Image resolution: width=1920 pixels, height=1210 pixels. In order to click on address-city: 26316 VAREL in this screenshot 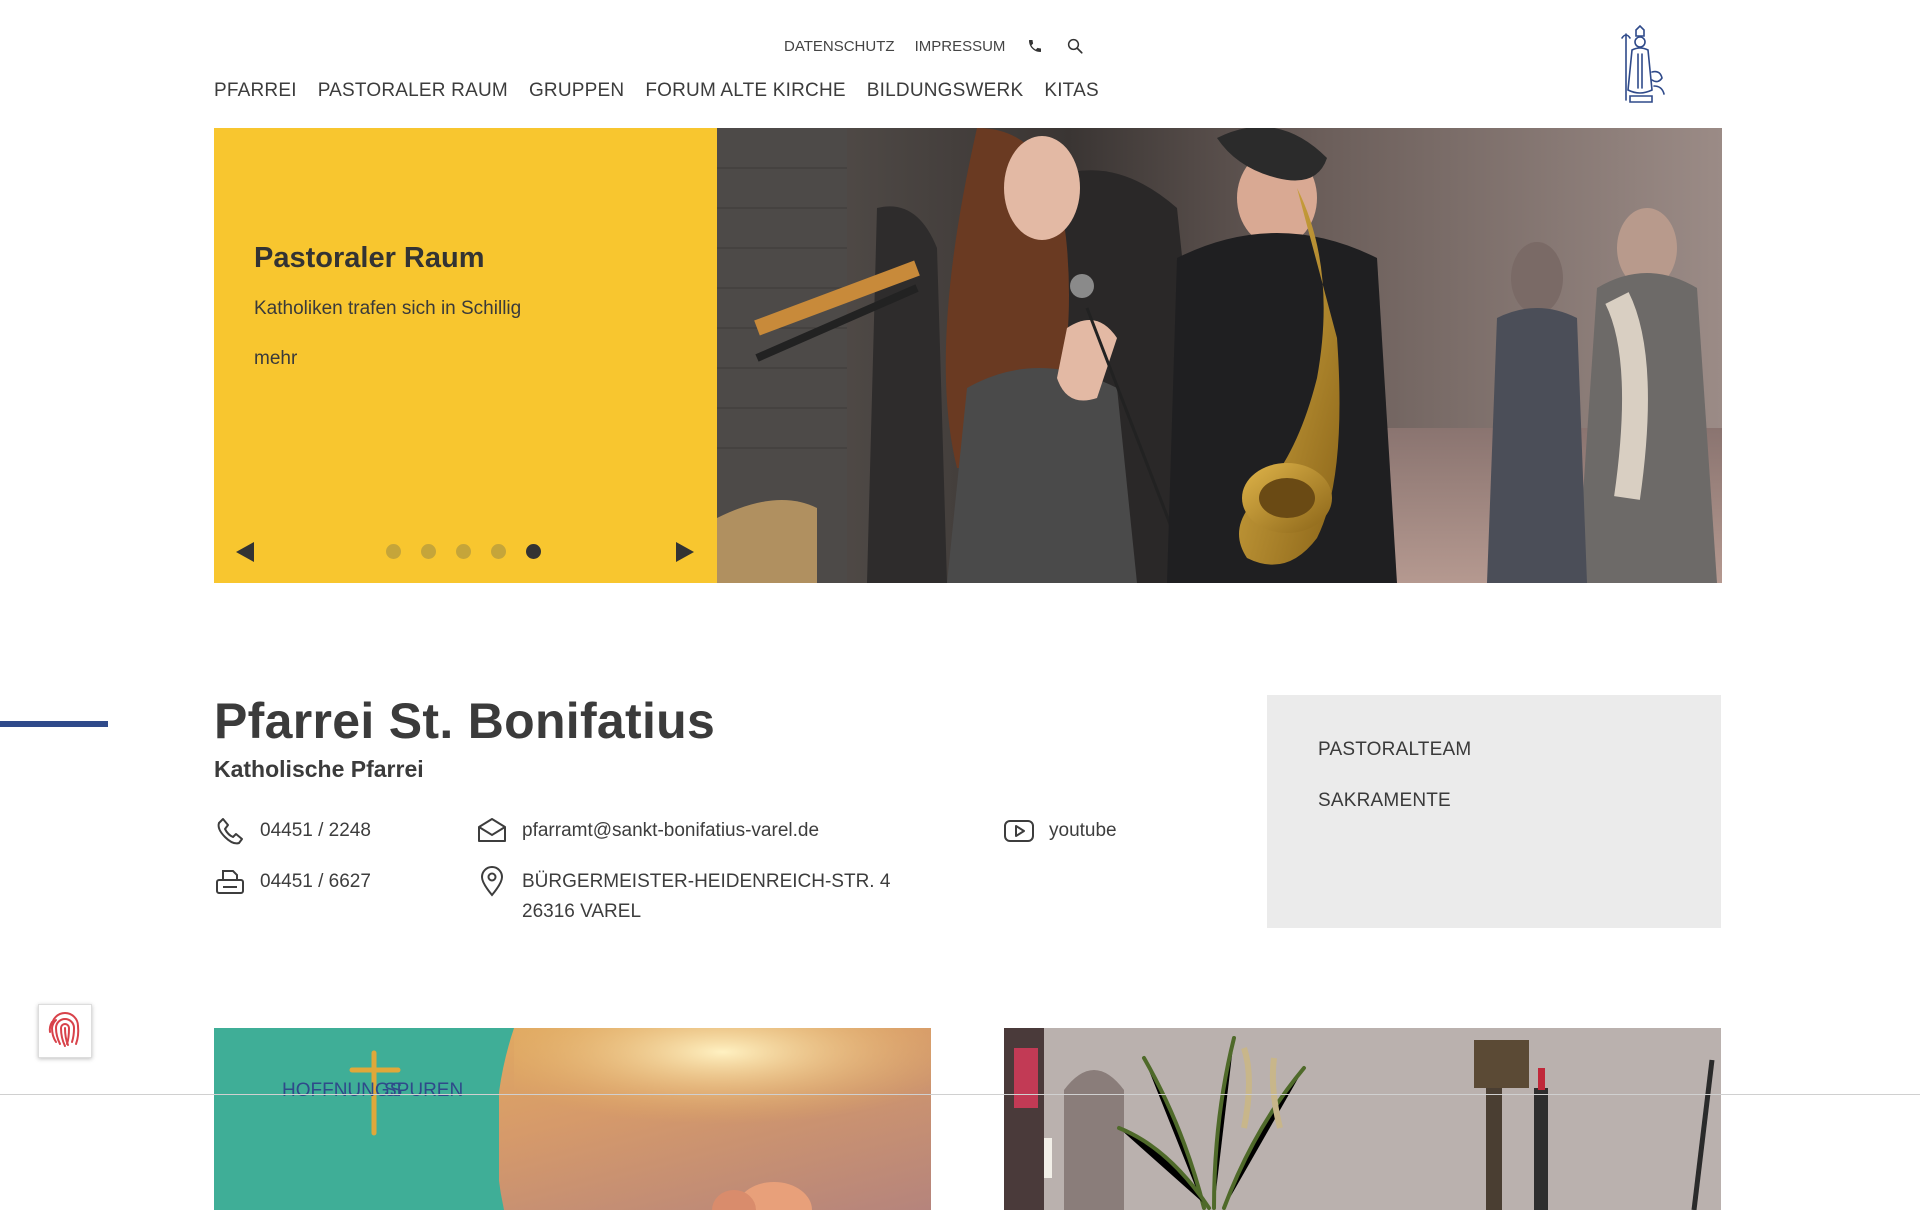, I will do `click(582, 911)`.